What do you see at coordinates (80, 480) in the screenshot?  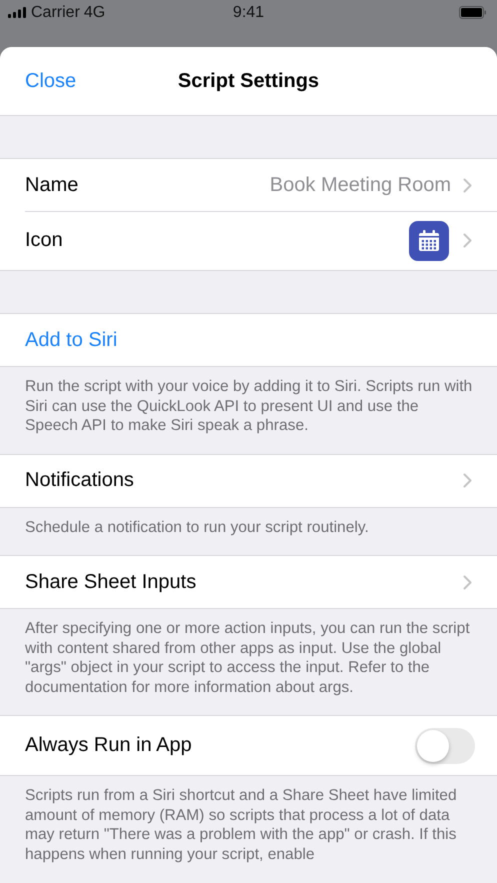 I see `row-label: Notifications` at bounding box center [80, 480].